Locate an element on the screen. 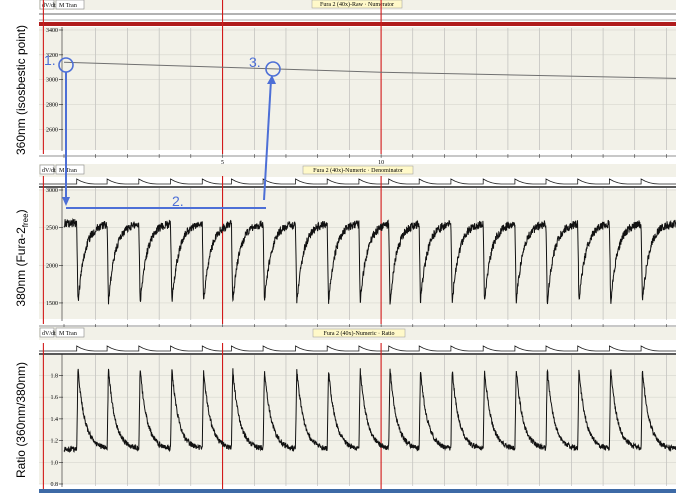  annotation-label-3: 3. is located at coordinates (255, 62).